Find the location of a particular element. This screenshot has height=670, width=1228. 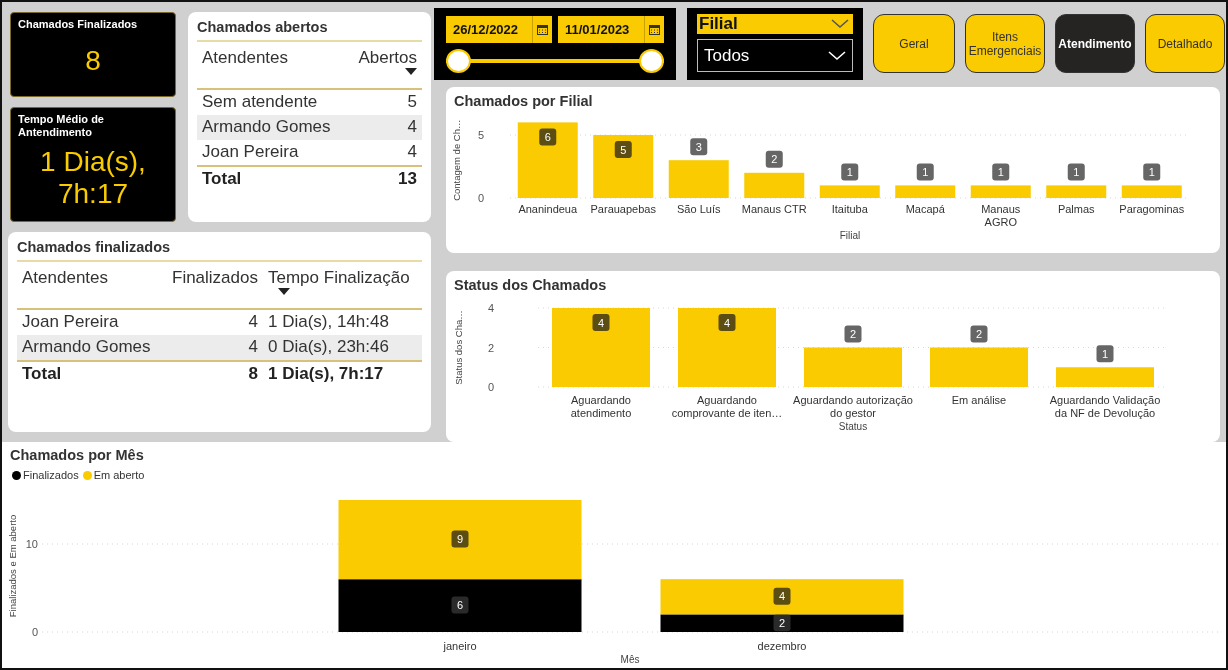

category-label: Itaituba is located at coordinates (849, 210).